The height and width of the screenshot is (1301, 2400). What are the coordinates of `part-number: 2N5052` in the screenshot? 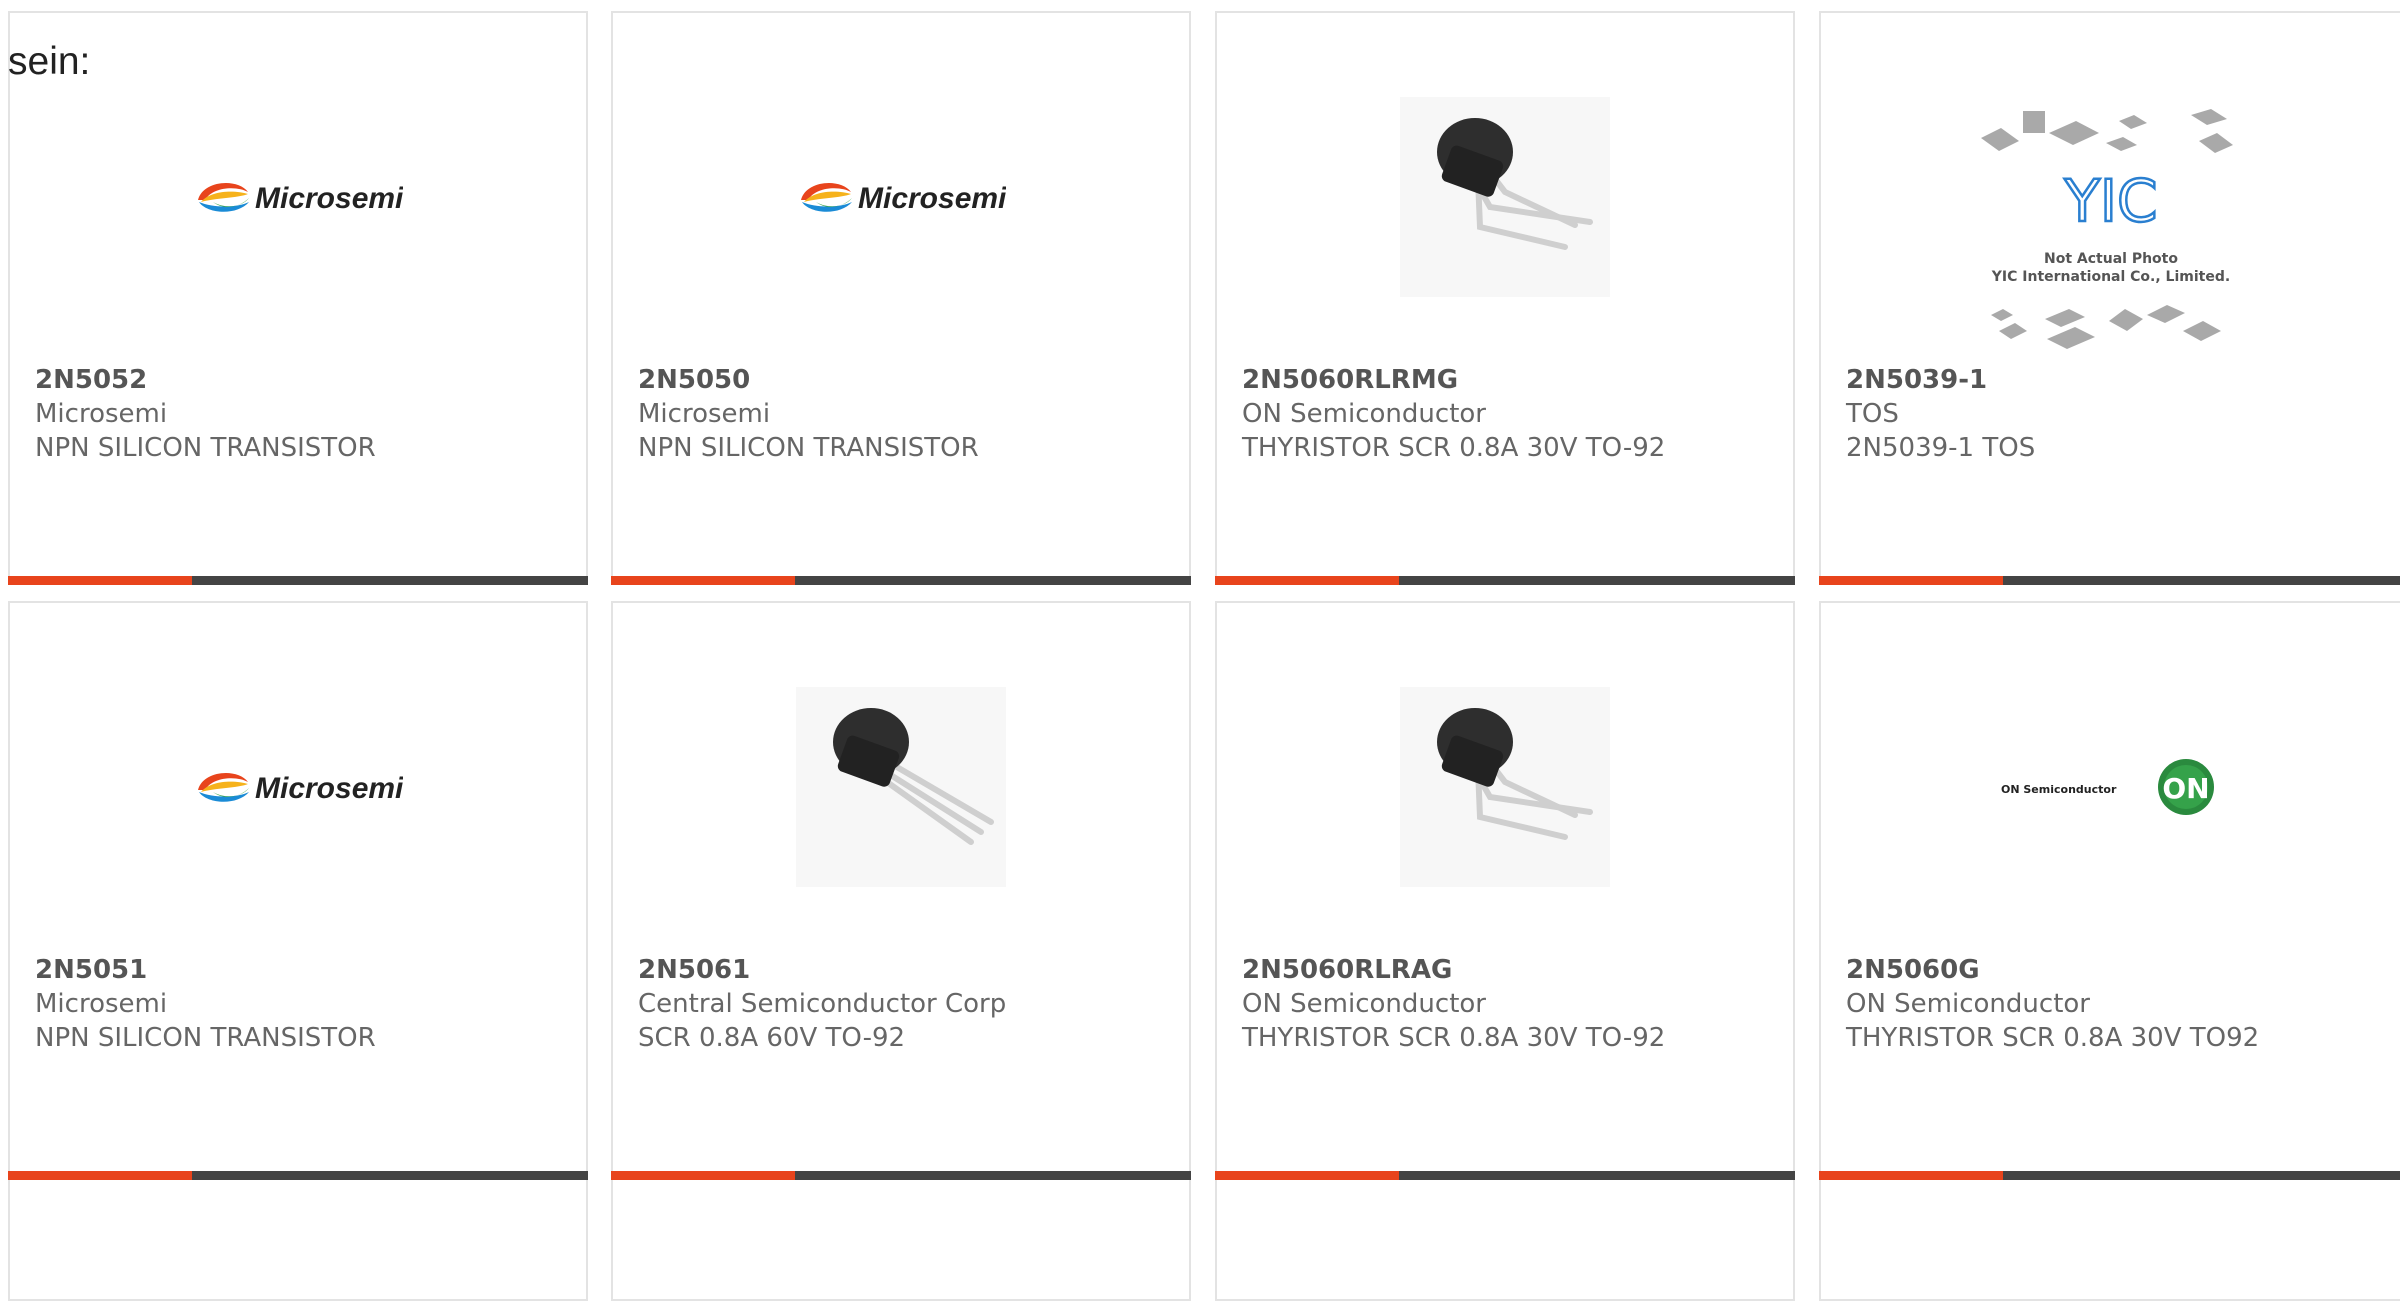 It's located at (300, 380).